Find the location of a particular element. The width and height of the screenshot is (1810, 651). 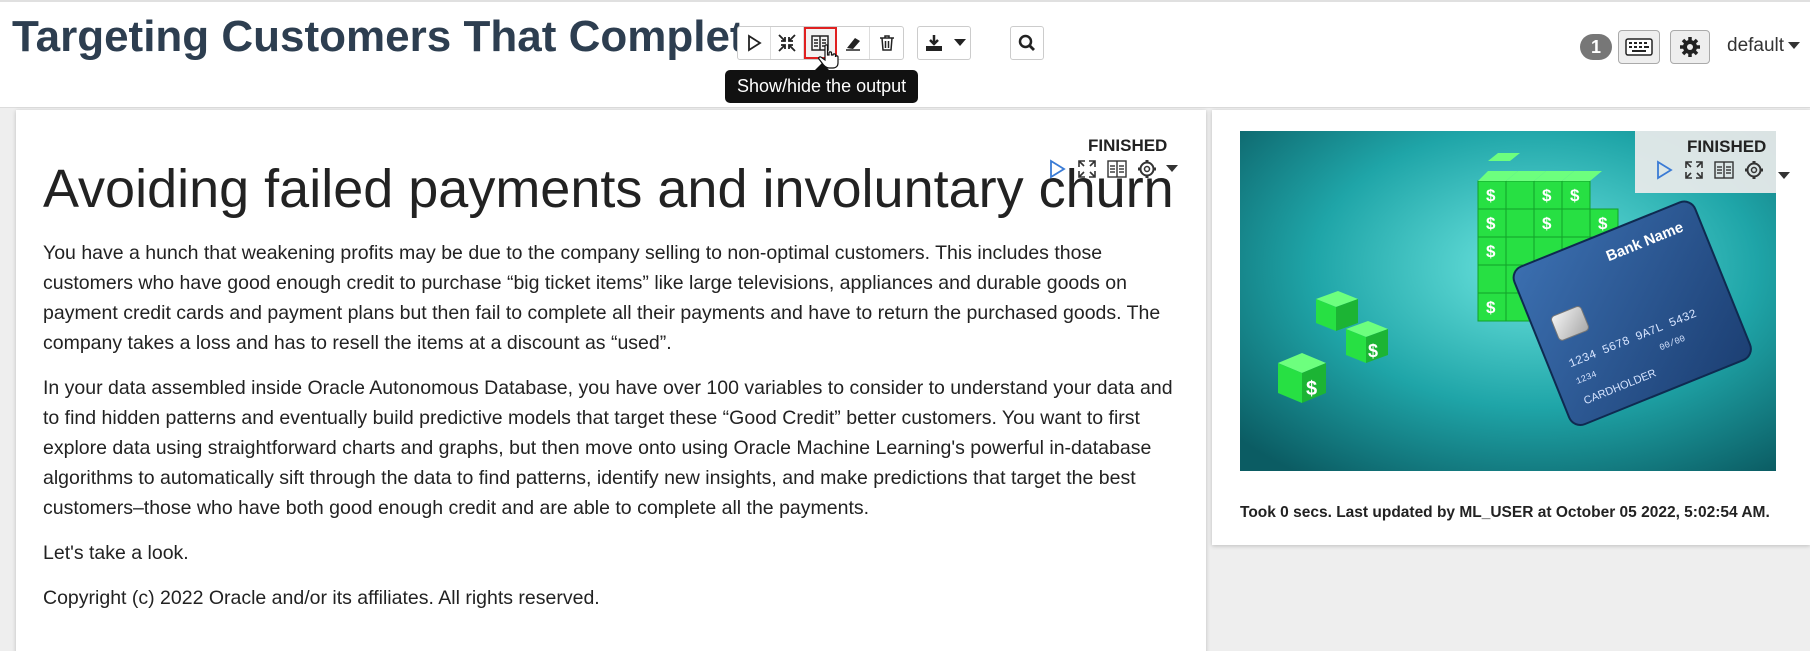

hand-pointer-icon is located at coordinates (828, 56).